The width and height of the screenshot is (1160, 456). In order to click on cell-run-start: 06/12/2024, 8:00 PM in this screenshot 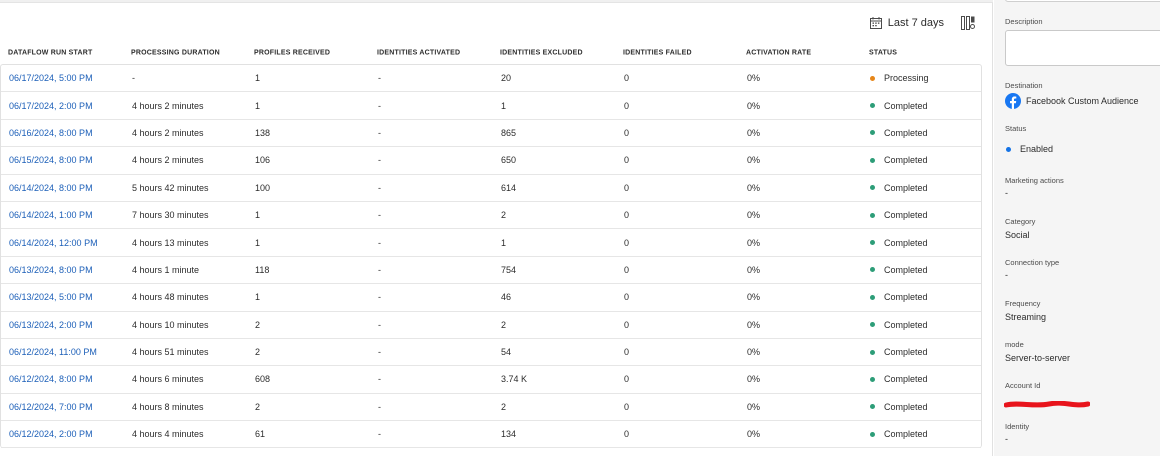, I will do `click(51, 379)`.